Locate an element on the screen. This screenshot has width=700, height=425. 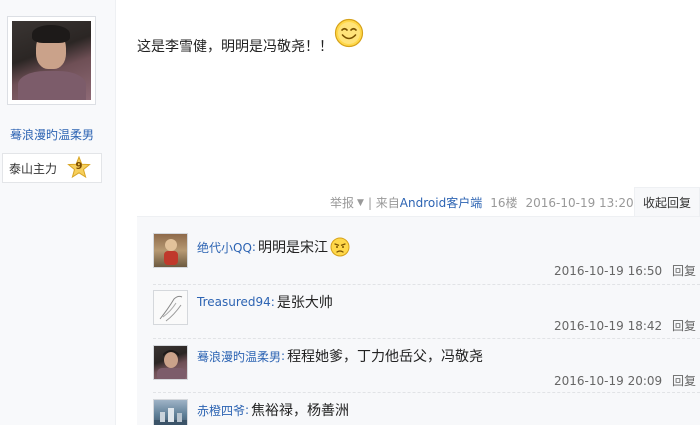
caret-down-icon: ▼ is located at coordinates (360, 203).